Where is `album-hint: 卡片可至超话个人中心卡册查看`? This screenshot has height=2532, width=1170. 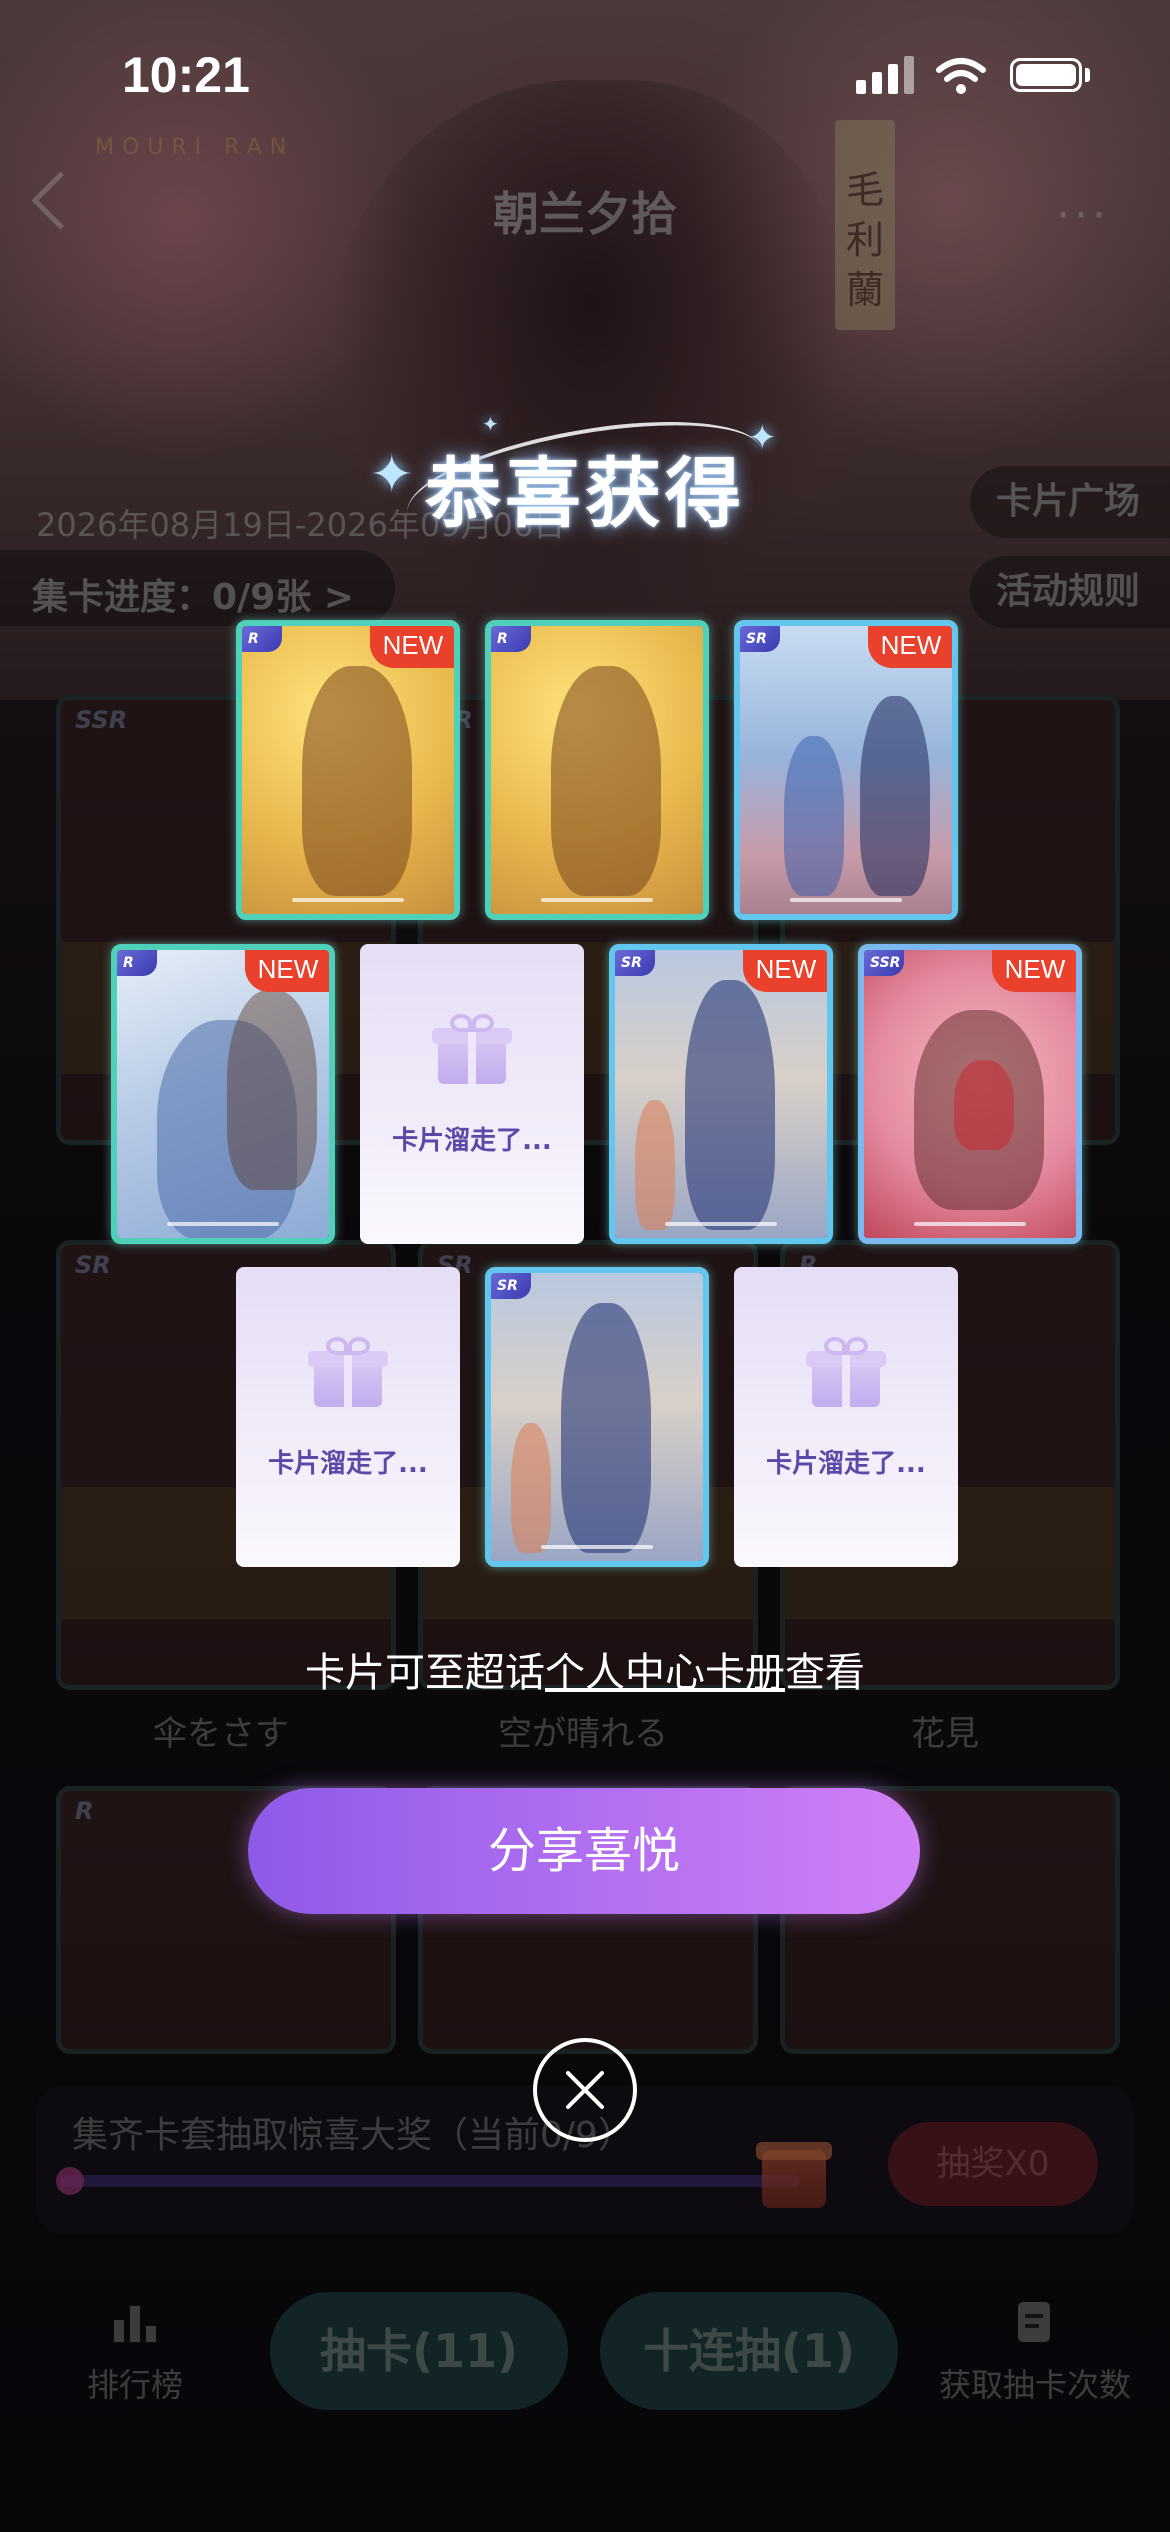 album-hint: 卡片可至超话个人中心卡册查看 is located at coordinates (585, 1669).